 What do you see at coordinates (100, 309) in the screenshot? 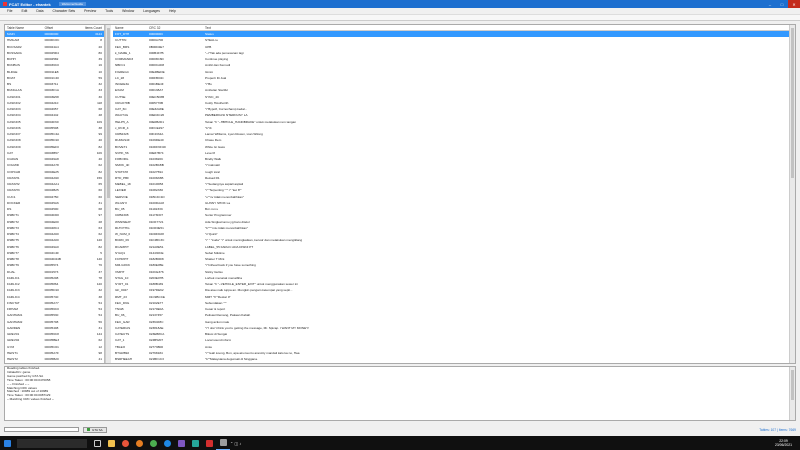
I see `items-count-cell: 54` at bounding box center [100, 309].